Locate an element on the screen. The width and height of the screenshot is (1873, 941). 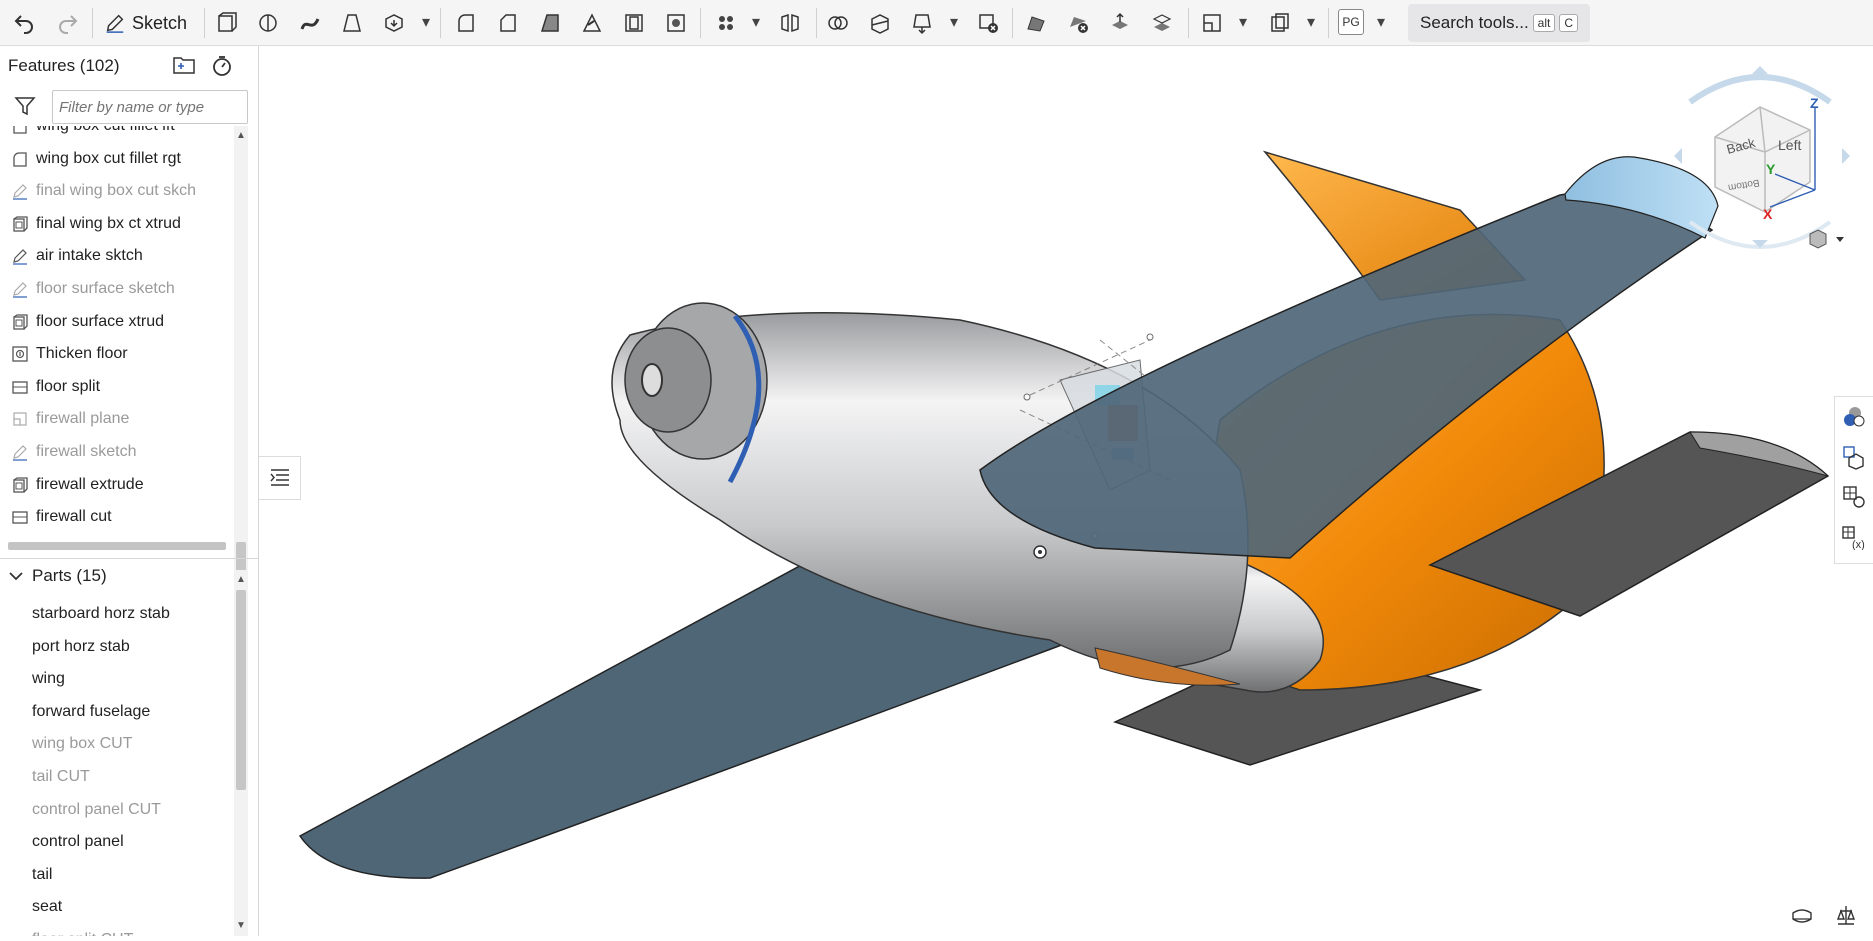
shortcut-key-alt: alt is located at coordinates (1544, 23).